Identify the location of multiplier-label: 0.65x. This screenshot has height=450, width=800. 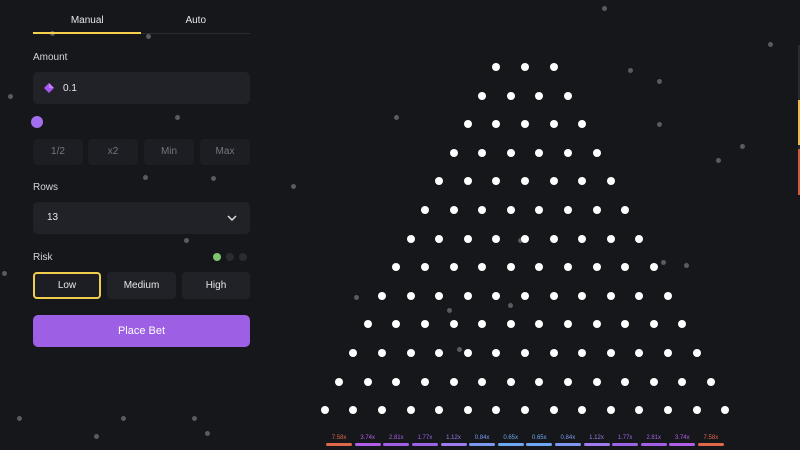
(511, 438).